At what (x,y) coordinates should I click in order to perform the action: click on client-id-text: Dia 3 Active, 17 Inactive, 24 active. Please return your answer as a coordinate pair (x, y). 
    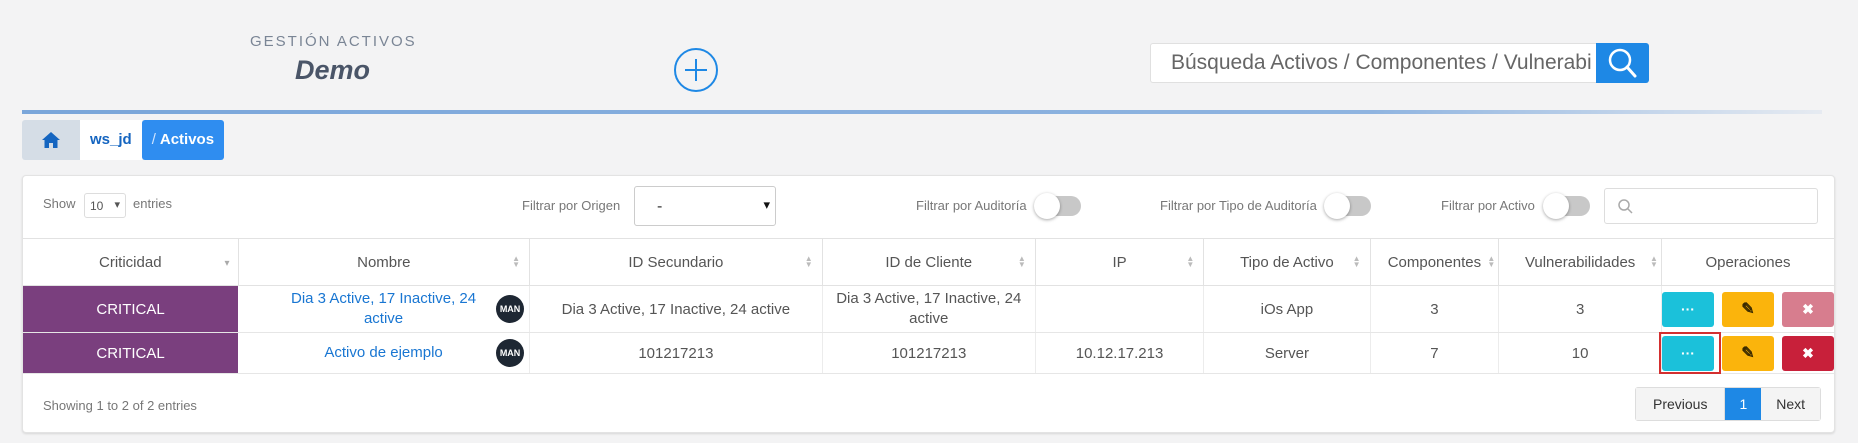
    Looking at the image, I should click on (929, 308).